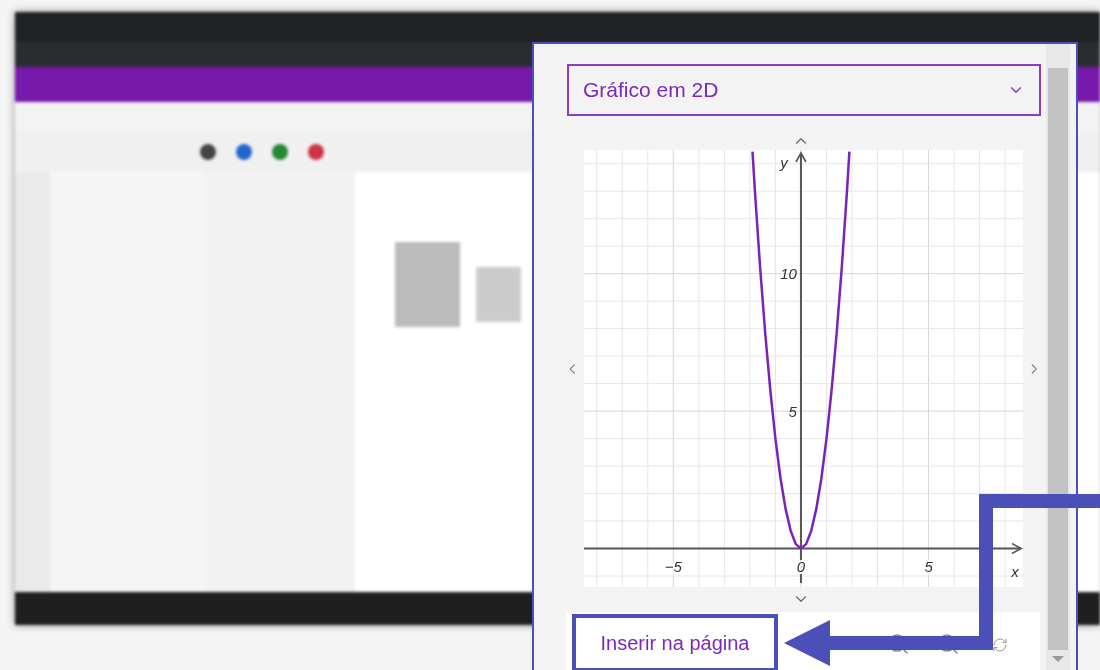 Image resolution: width=1100 pixels, height=670 pixels. Describe the element at coordinates (788, 274) in the screenshot. I see `tick-label: 10` at that location.